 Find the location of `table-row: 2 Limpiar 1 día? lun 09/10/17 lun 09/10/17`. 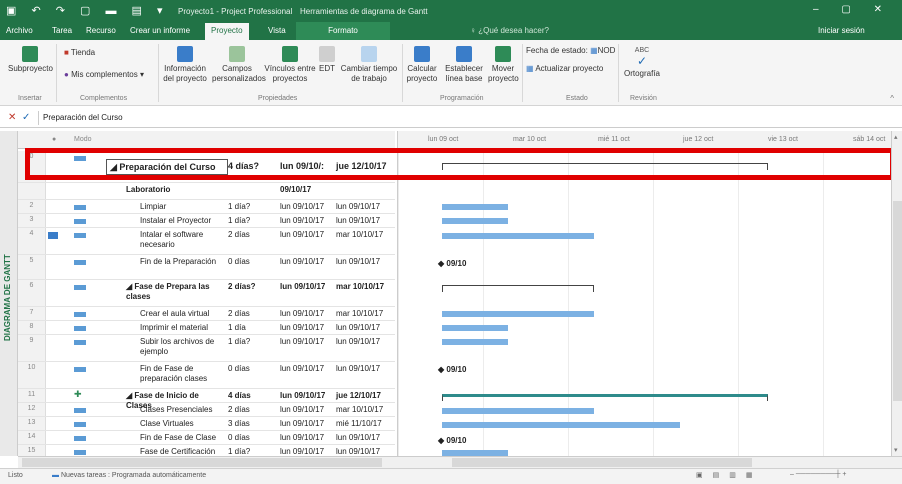

table-row: 2 Limpiar 1 día? lun 09/10/17 lun 09/10/17 is located at coordinates (206, 207).